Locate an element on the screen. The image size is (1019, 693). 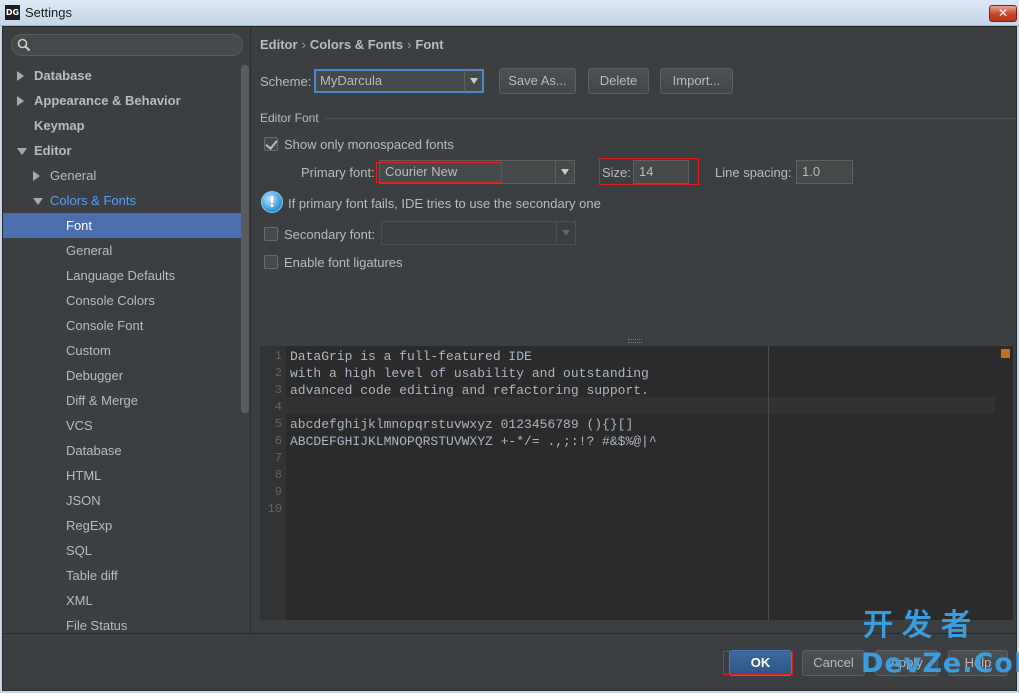
secondary-font-select is located at coordinates (478, 233).